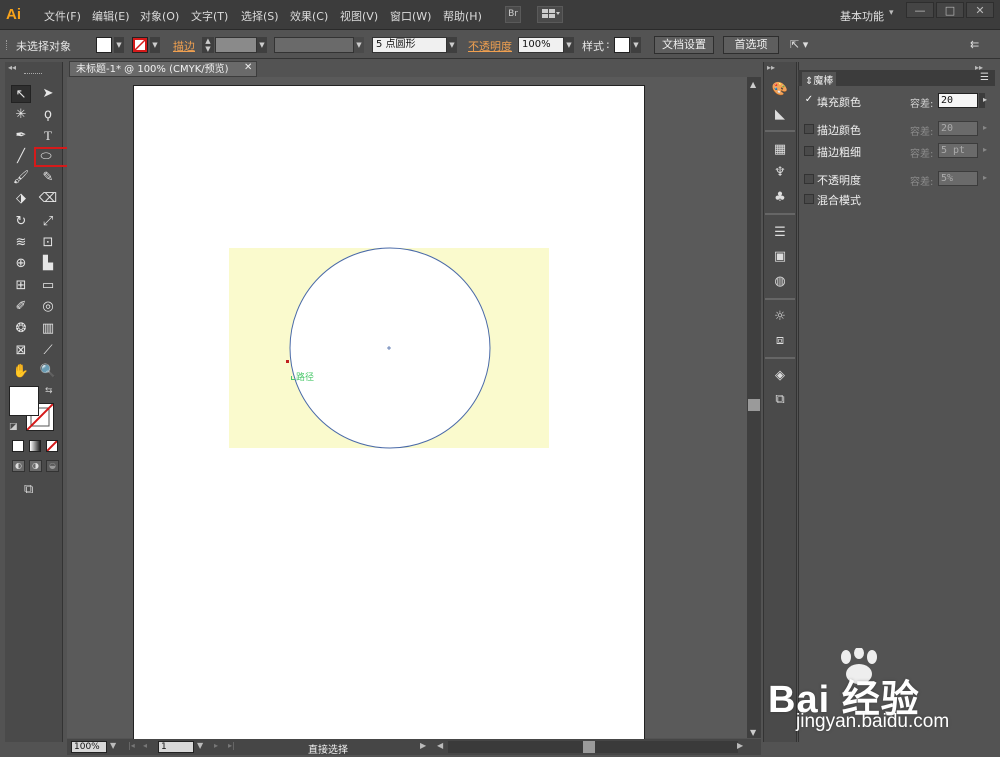 The image size is (1000, 757). What do you see at coordinates (958, 128) in the screenshot?
I see `stroke-color-tolerance-input: 20` at bounding box center [958, 128].